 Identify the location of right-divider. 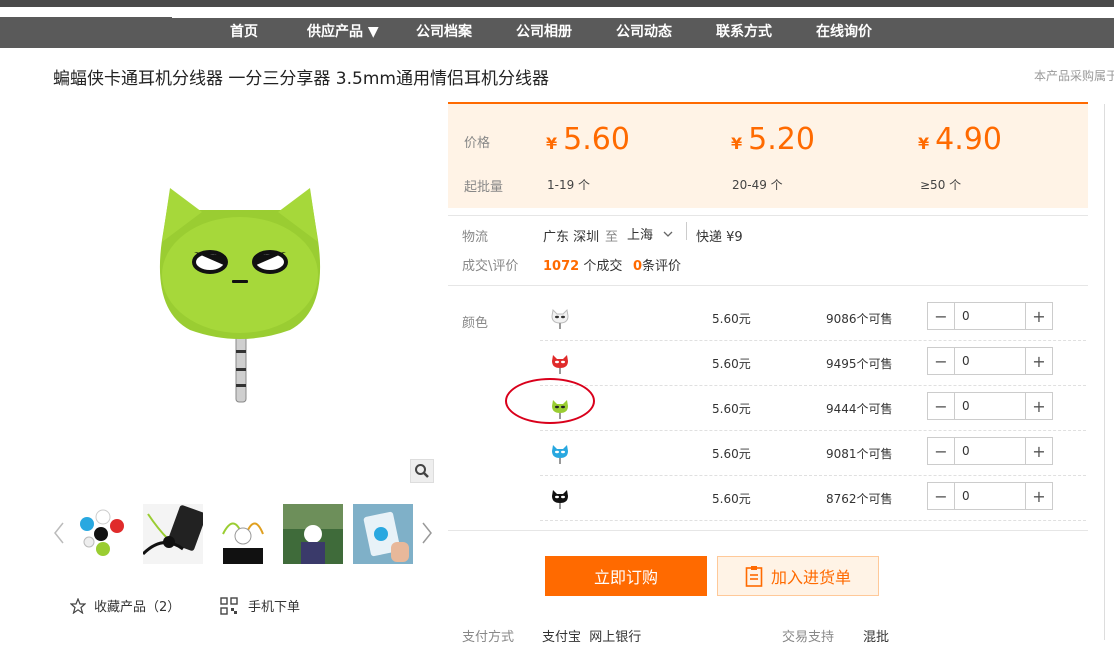
(1104, 372).